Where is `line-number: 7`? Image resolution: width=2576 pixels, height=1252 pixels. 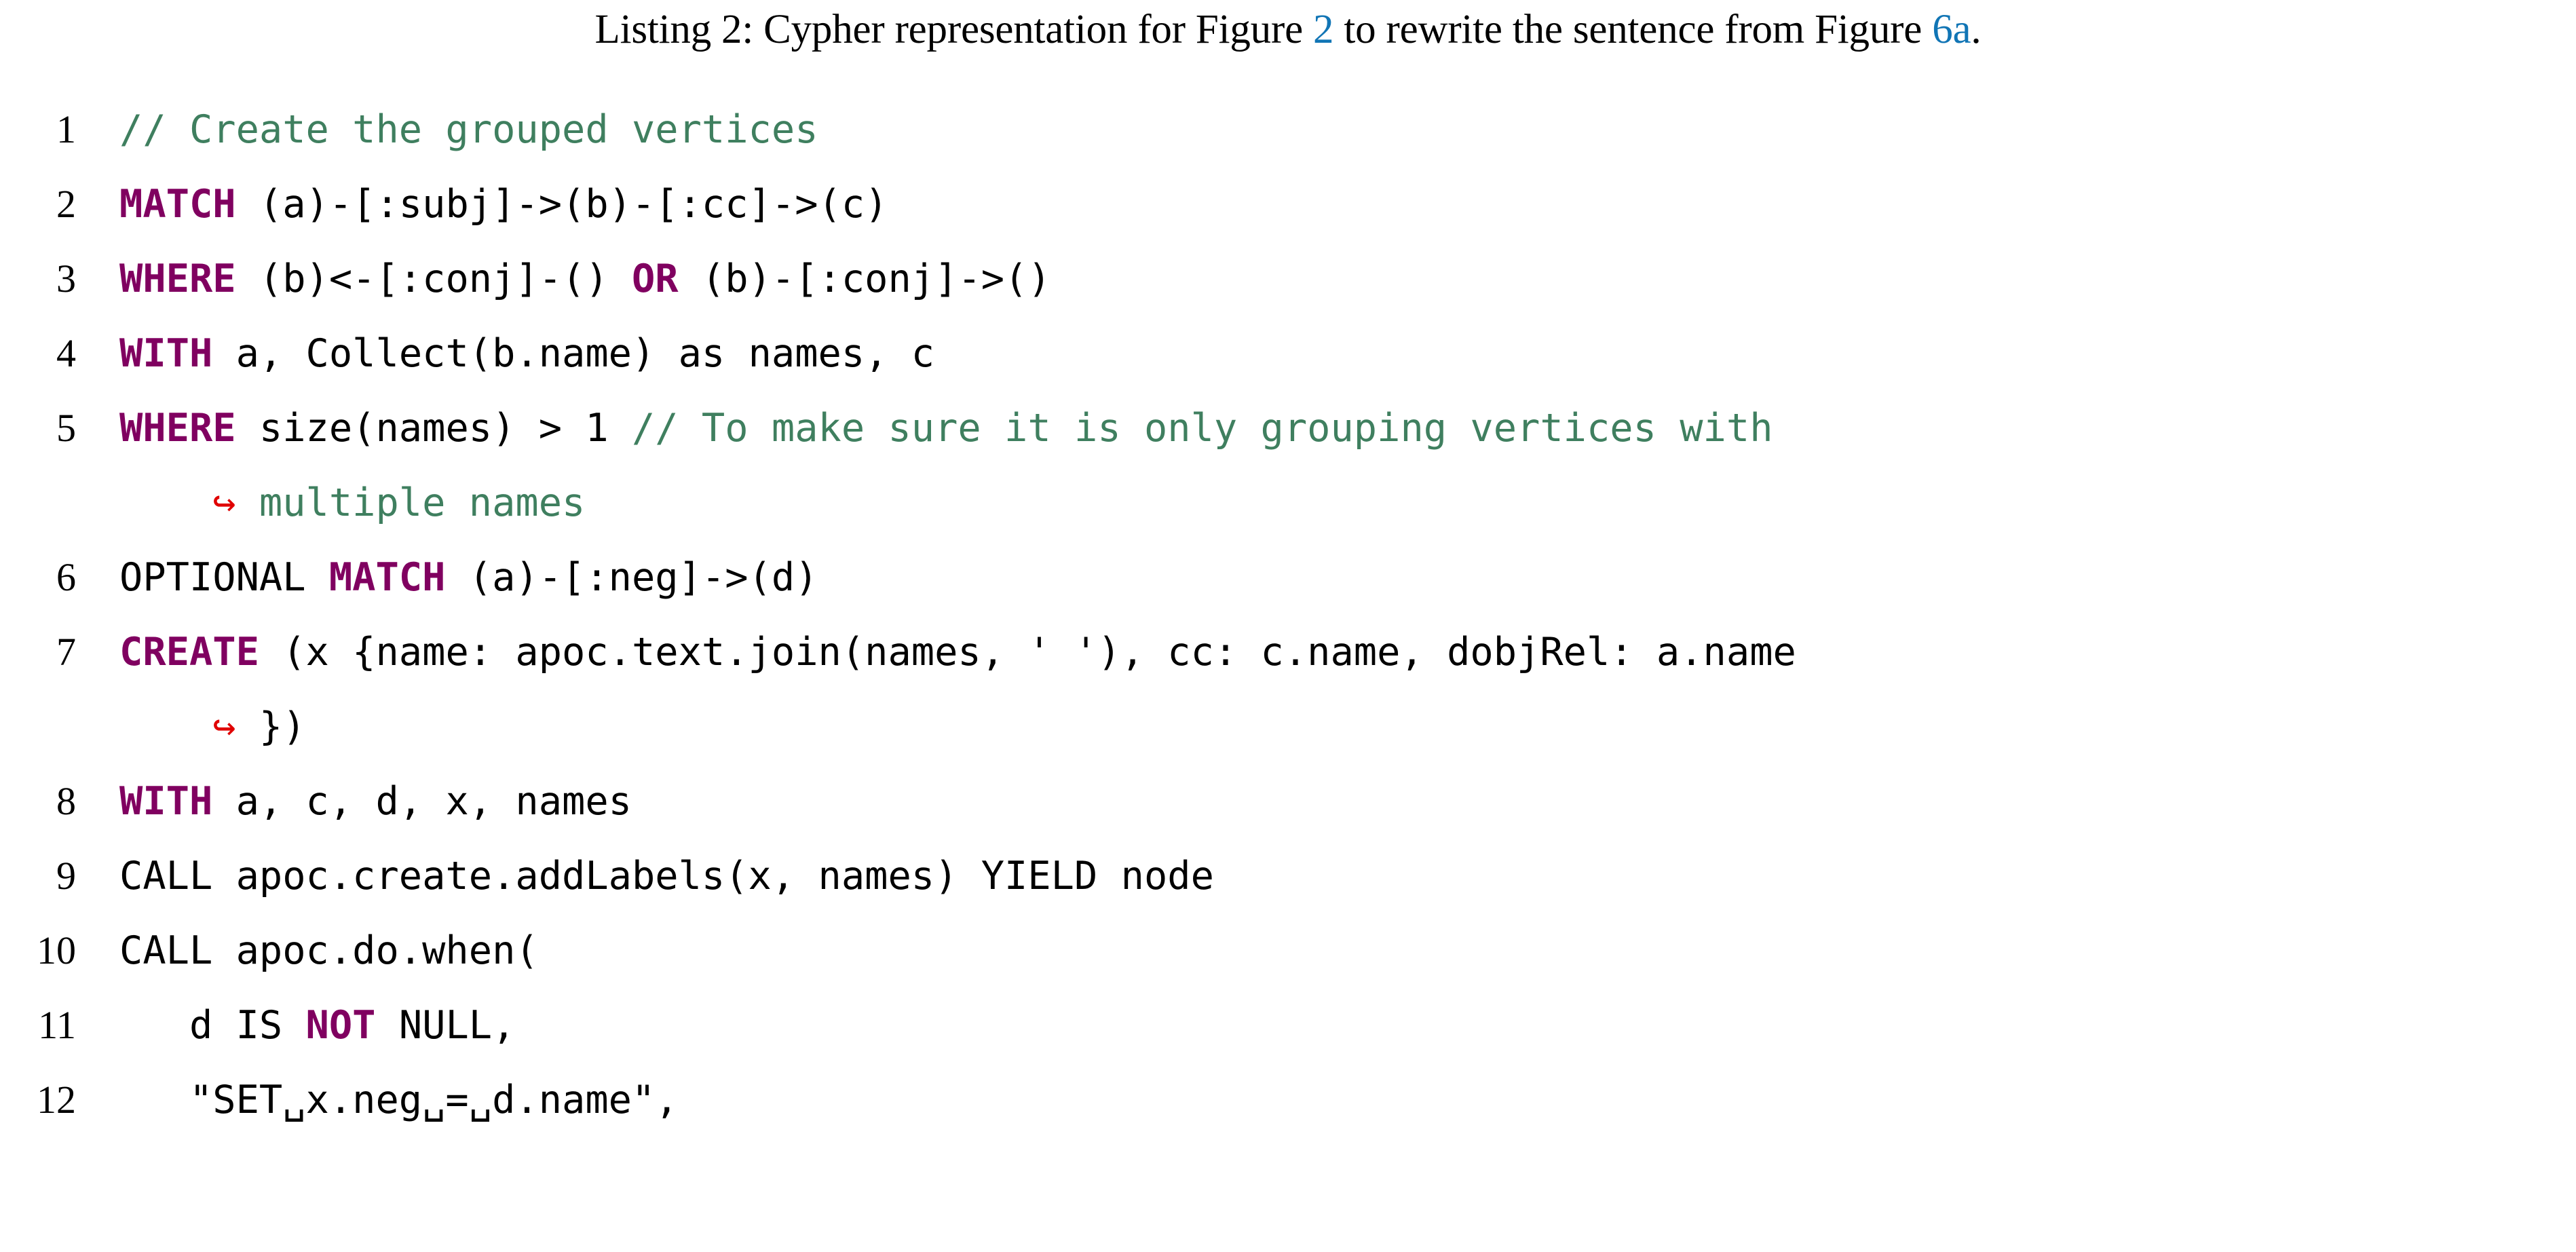 line-number: 7 is located at coordinates (66, 652).